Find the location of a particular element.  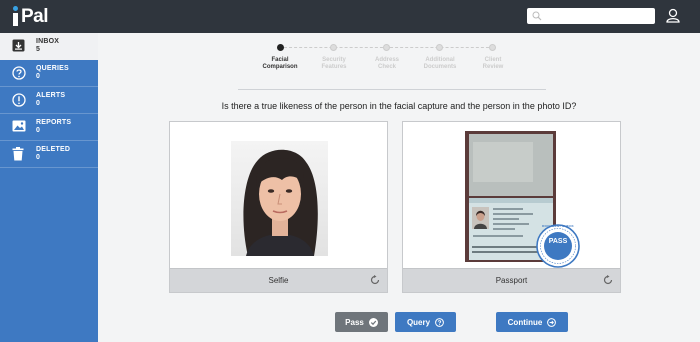

sidebar-item-label: INBOX is located at coordinates (48, 41).